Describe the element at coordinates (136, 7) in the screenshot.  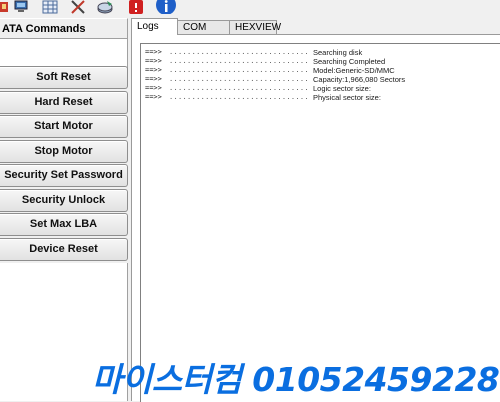
I see `stop-icon` at that location.